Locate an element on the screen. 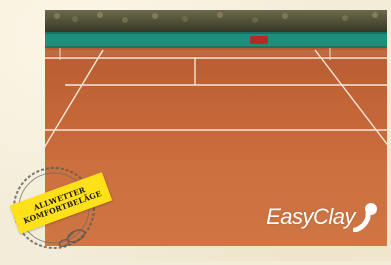 The width and height of the screenshot is (391, 265). easyclay-logo: EasyClay is located at coordinates (322, 217).